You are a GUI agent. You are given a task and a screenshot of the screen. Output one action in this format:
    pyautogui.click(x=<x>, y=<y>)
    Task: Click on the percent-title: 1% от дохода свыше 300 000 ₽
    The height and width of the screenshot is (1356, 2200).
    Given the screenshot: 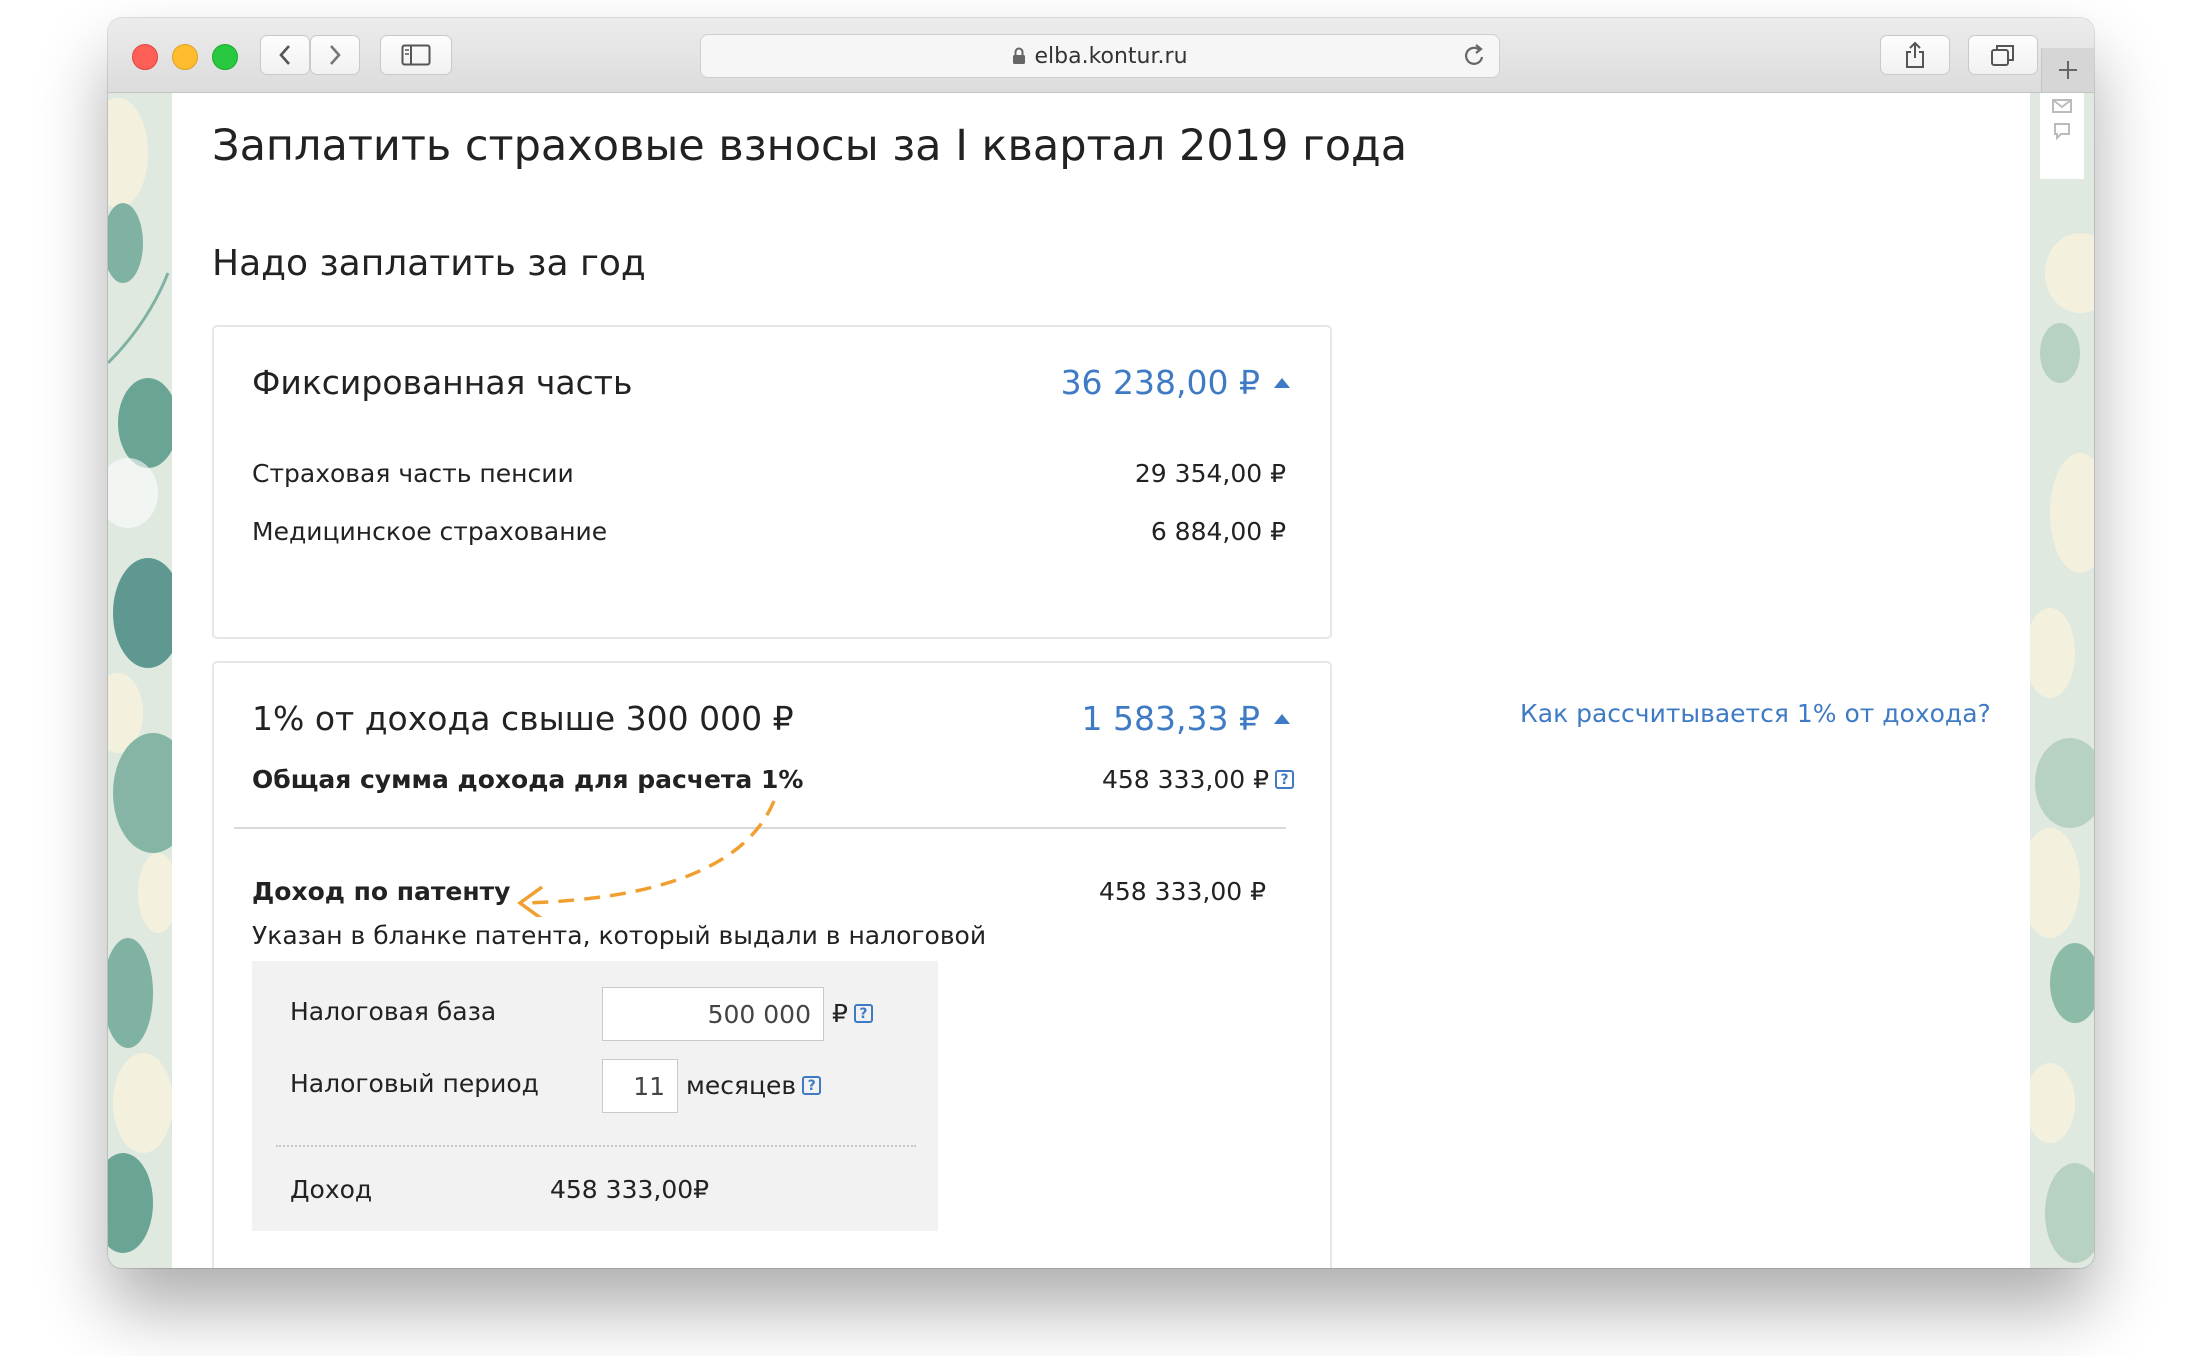 What is the action you would take?
    pyautogui.click(x=523, y=718)
    